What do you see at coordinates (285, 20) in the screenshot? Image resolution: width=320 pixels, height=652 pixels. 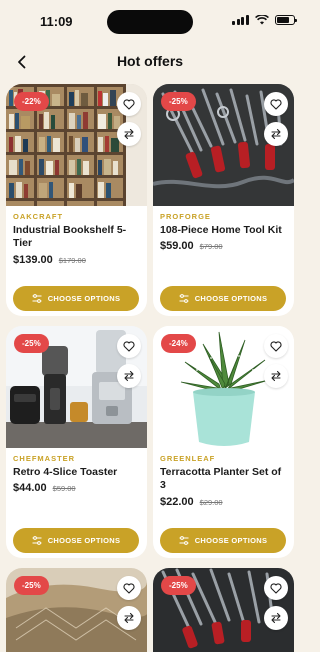 I see `battery-icon` at bounding box center [285, 20].